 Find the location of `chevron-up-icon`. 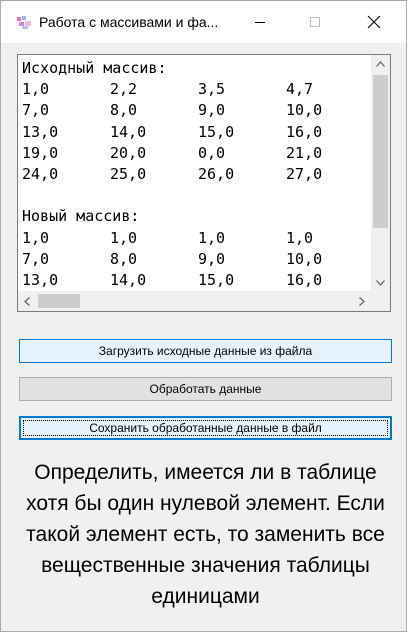

chevron-up-icon is located at coordinates (380, 63).